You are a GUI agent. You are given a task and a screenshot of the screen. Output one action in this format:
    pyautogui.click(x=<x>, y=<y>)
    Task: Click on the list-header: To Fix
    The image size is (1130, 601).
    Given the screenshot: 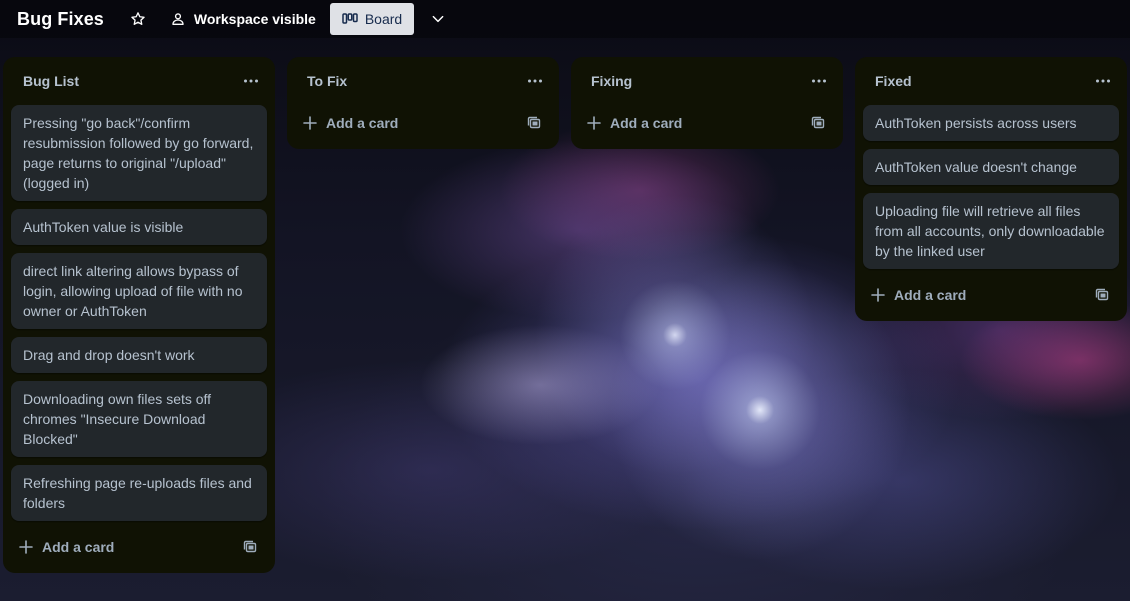 What is the action you would take?
    pyautogui.click(x=423, y=81)
    